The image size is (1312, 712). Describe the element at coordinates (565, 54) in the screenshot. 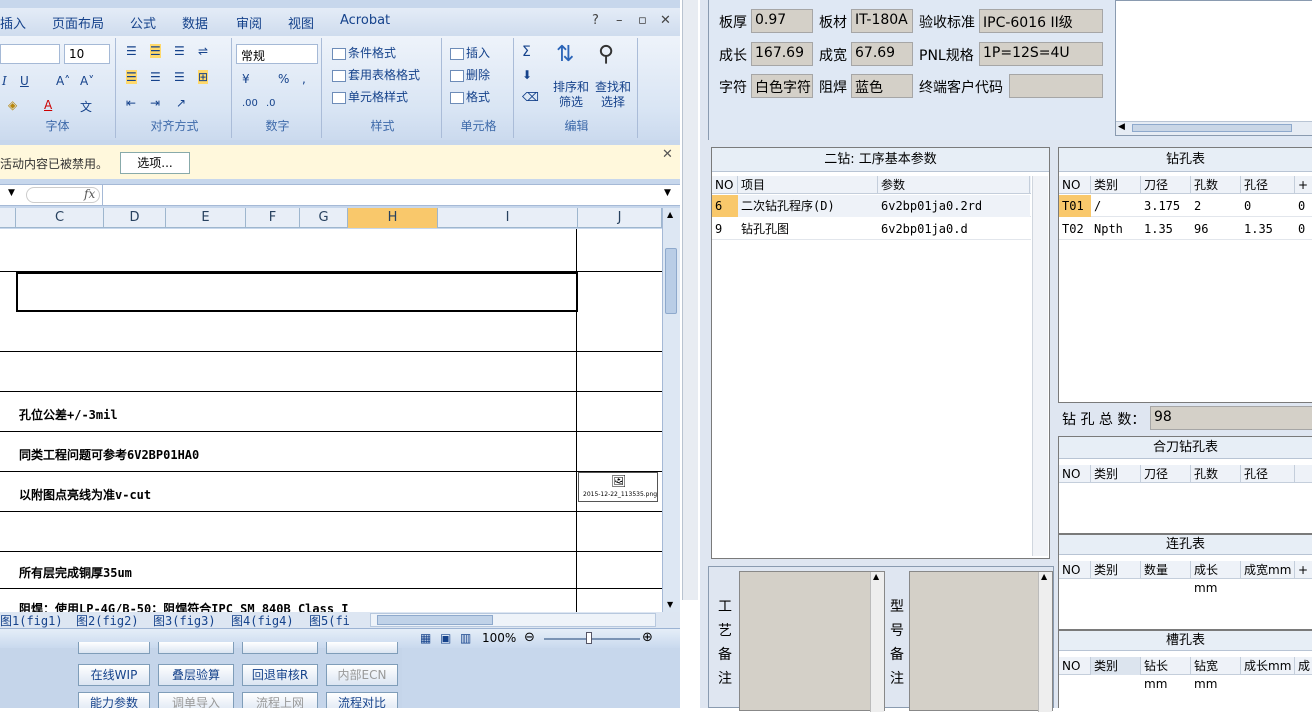

I see `sort-filter-icon: ⇅` at that location.